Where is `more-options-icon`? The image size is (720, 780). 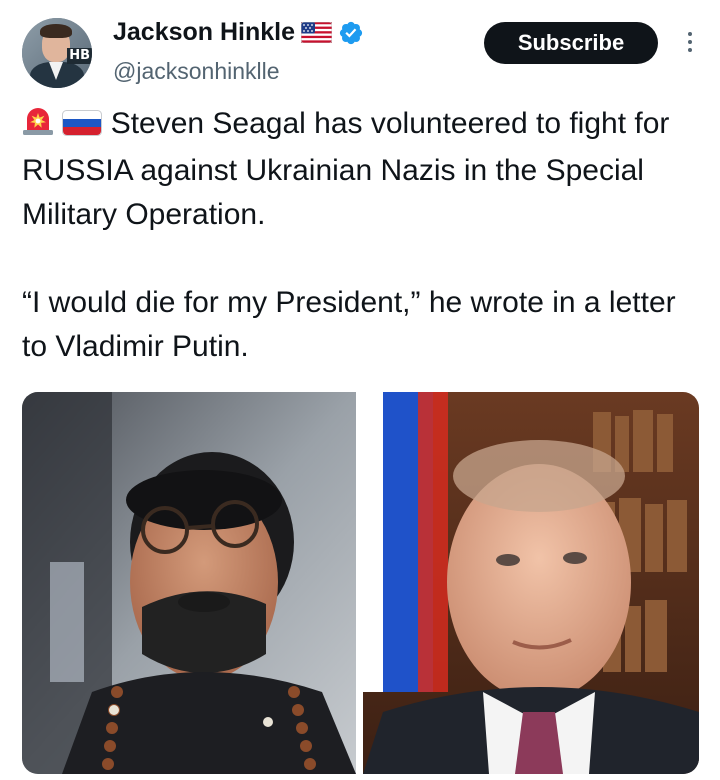 more-options-icon is located at coordinates (690, 45).